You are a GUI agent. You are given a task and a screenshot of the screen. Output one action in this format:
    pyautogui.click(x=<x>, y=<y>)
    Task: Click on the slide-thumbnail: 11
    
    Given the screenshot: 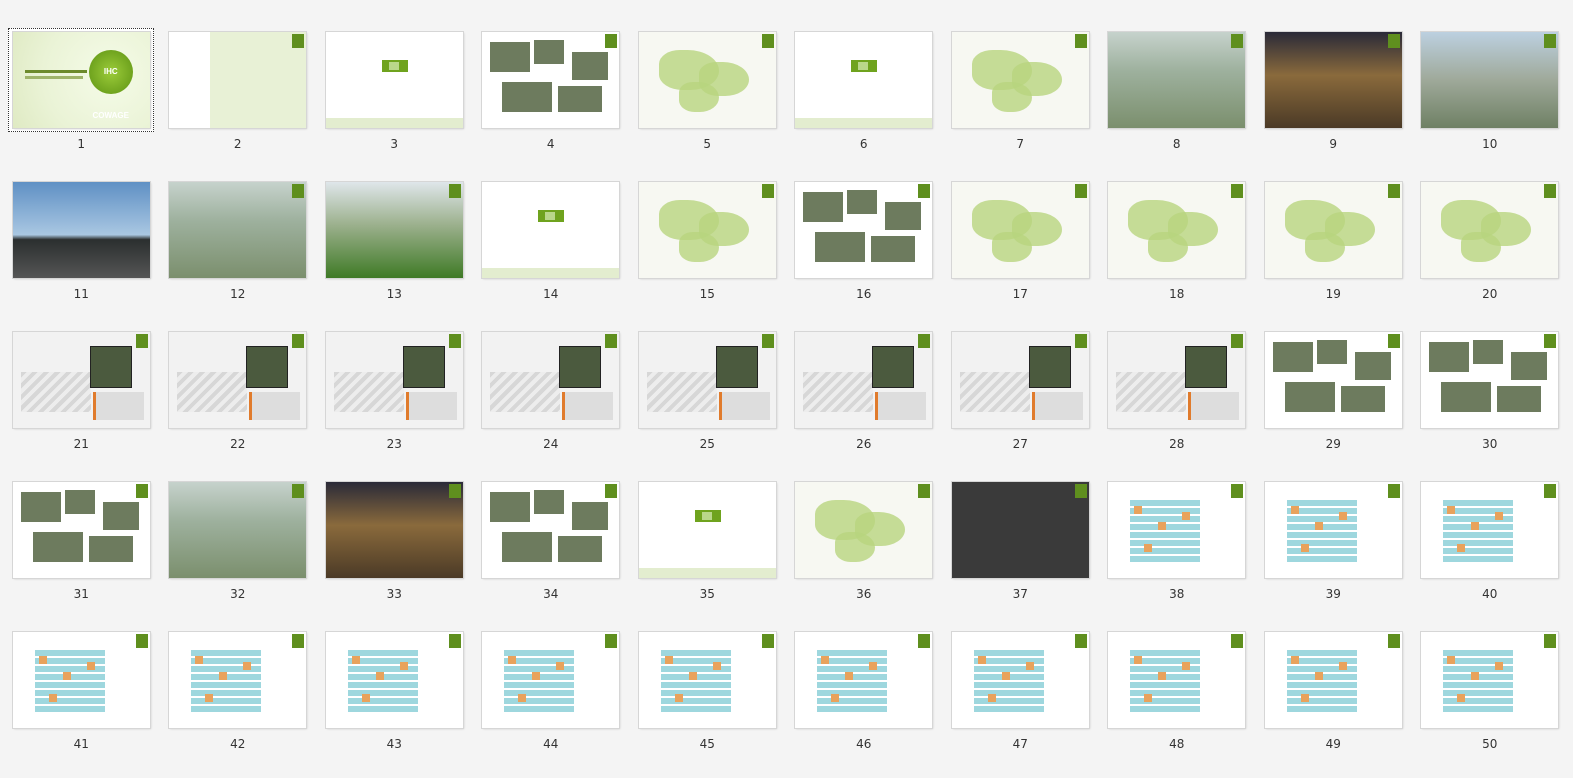 What is the action you would take?
    pyautogui.click(x=81, y=253)
    